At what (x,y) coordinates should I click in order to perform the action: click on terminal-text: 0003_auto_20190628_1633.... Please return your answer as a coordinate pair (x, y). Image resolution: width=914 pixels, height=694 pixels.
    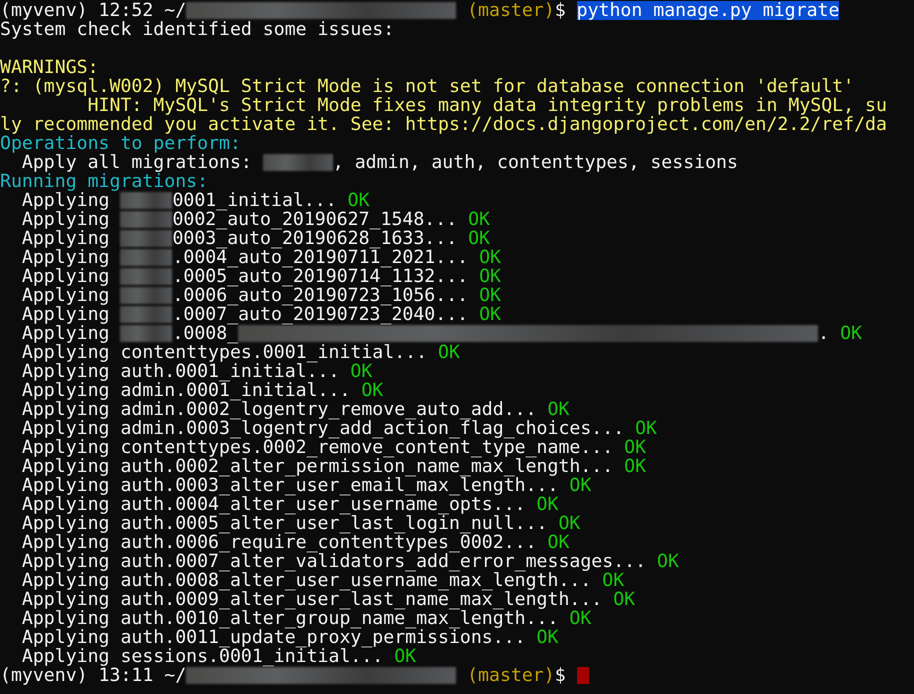
    Looking at the image, I should click on (315, 238).